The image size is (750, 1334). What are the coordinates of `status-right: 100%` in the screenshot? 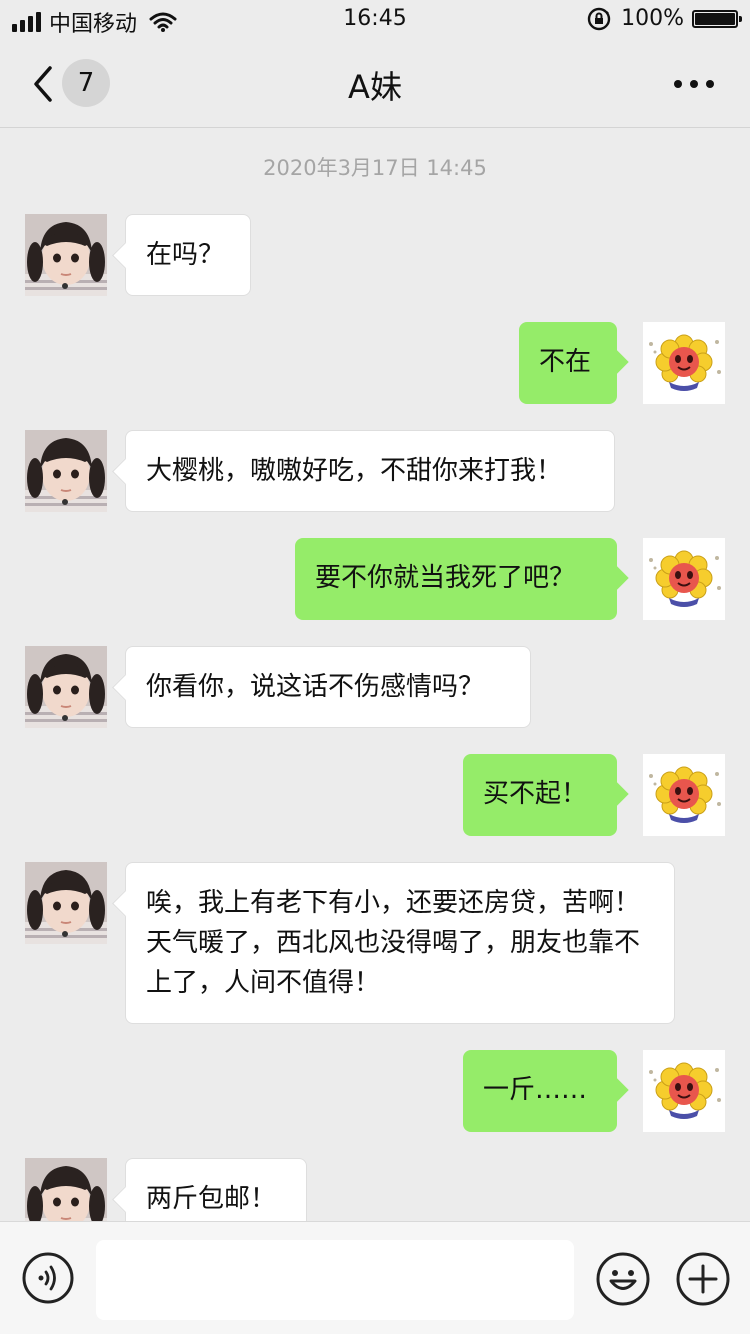 It's located at (664, 18).